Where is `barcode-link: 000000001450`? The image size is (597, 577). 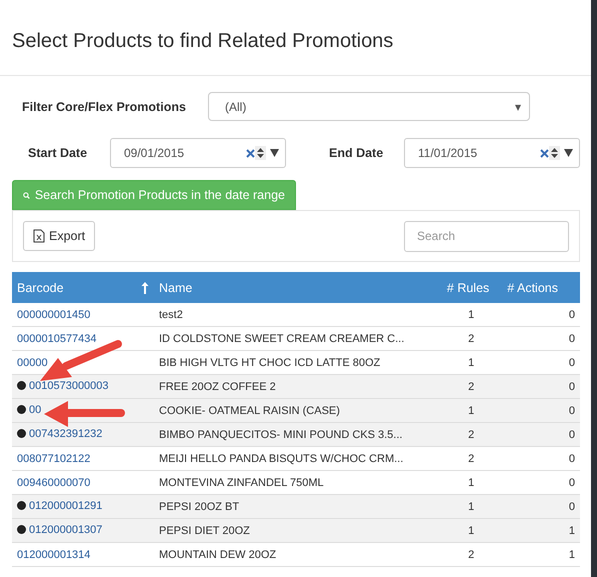 barcode-link: 000000001450 is located at coordinates (53, 314).